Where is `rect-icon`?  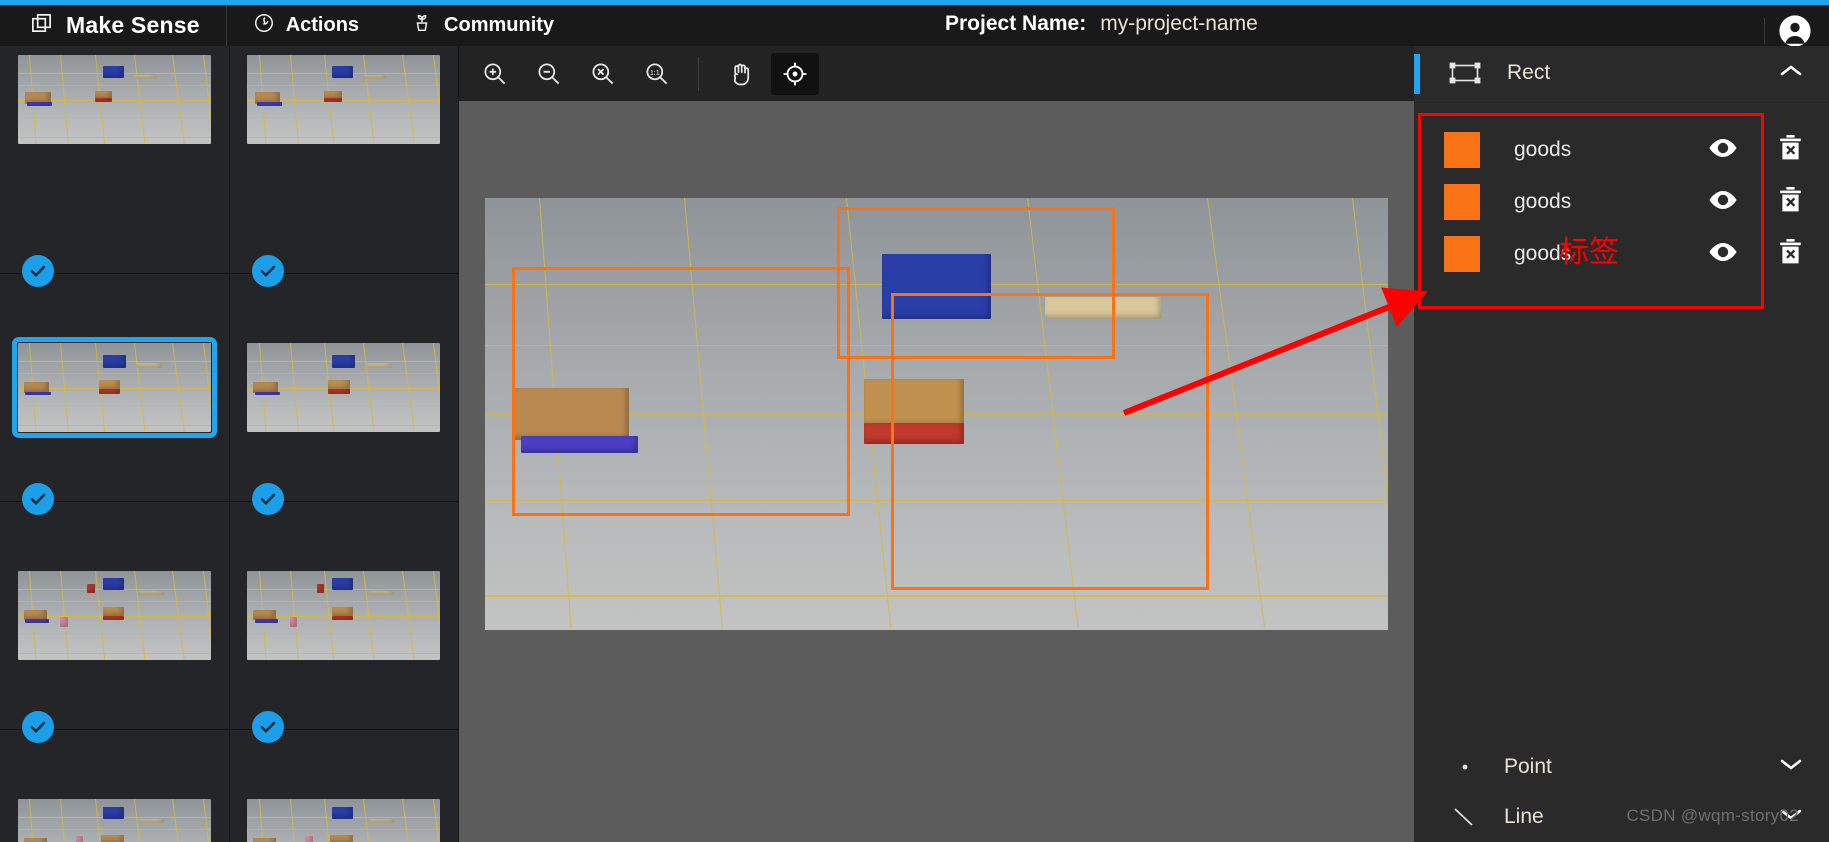 rect-icon is located at coordinates (1465, 73).